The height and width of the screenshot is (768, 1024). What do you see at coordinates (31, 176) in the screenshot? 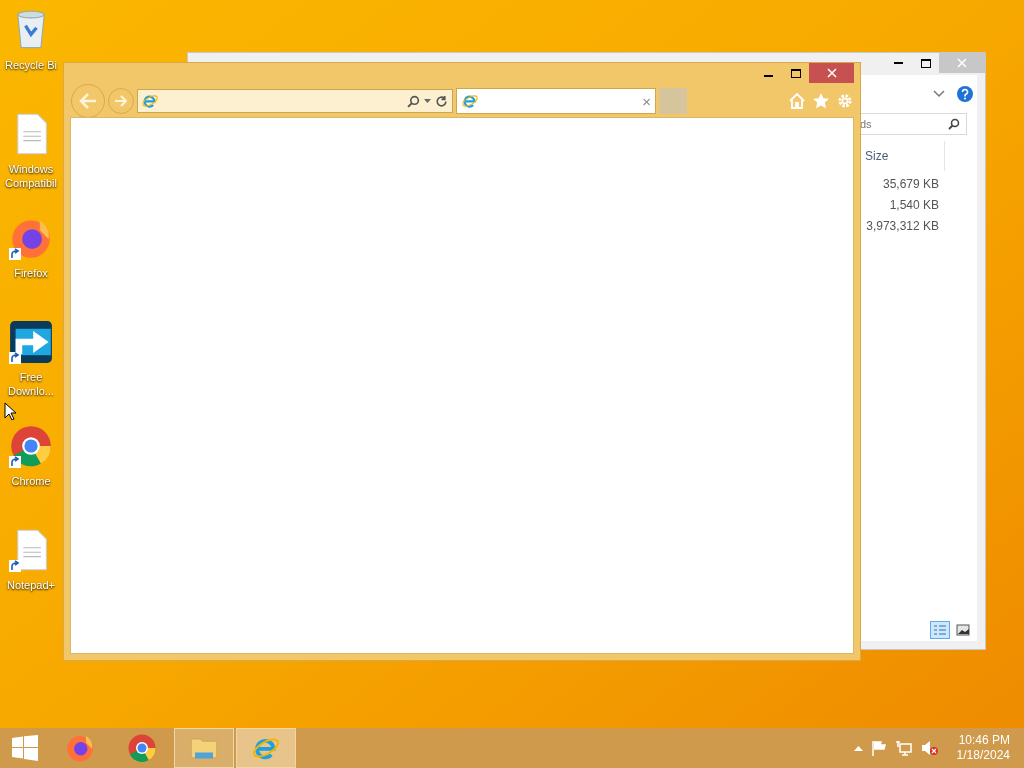
I see `desktop-icon-label: Windows Compatibil` at bounding box center [31, 176].